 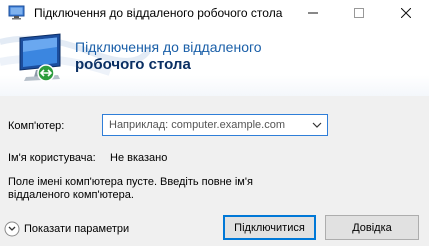 I want to click on minimize-icon, so click(x=313, y=13).